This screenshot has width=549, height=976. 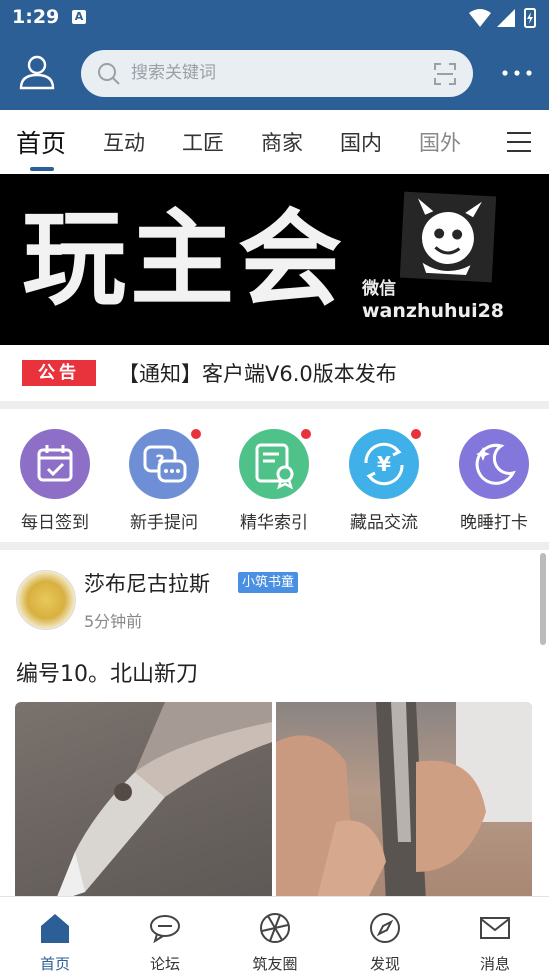 I want to click on announcement-bar: 公告 【通知】客户端V6.0版本发布, so click(x=274, y=373).